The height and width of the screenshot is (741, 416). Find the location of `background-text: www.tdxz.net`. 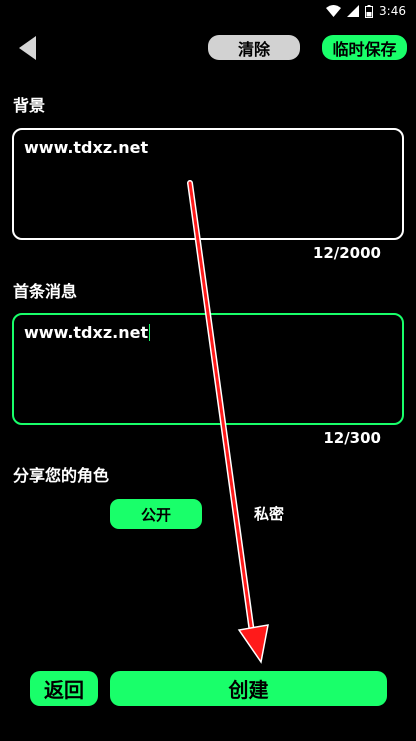

background-text: www.tdxz.net is located at coordinates (86, 147).